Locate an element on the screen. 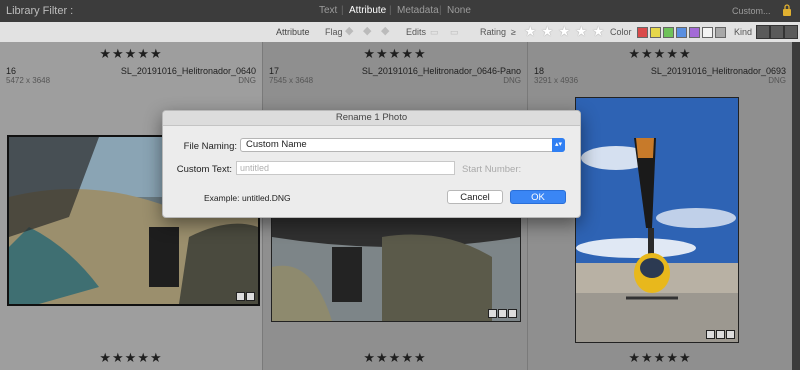 This screenshot has width=800, height=370. color-label: Color is located at coordinates (621, 32).